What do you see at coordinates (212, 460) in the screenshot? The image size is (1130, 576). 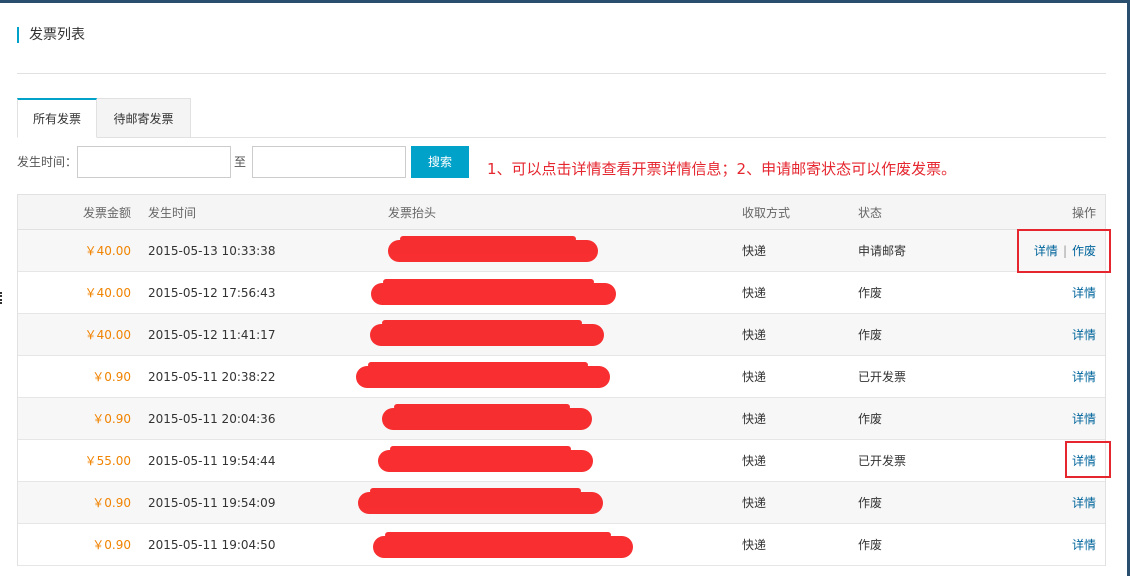 I see `invoice-time: 2015-05-11 19:54:44` at bounding box center [212, 460].